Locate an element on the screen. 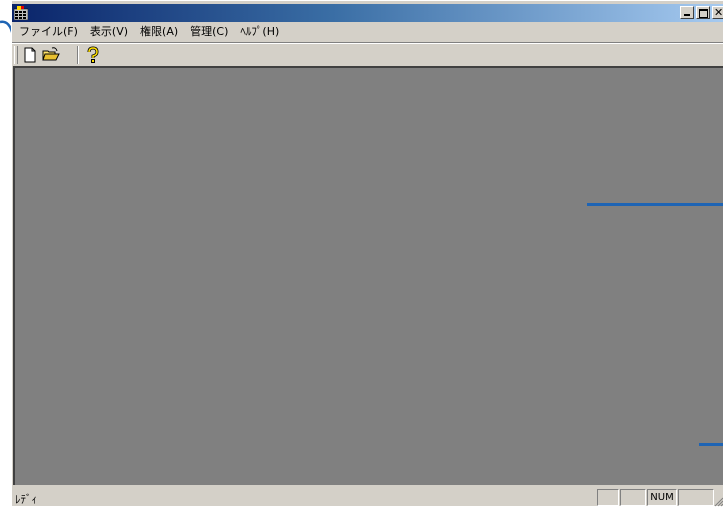  annotation-line-upper is located at coordinates (655, 204).